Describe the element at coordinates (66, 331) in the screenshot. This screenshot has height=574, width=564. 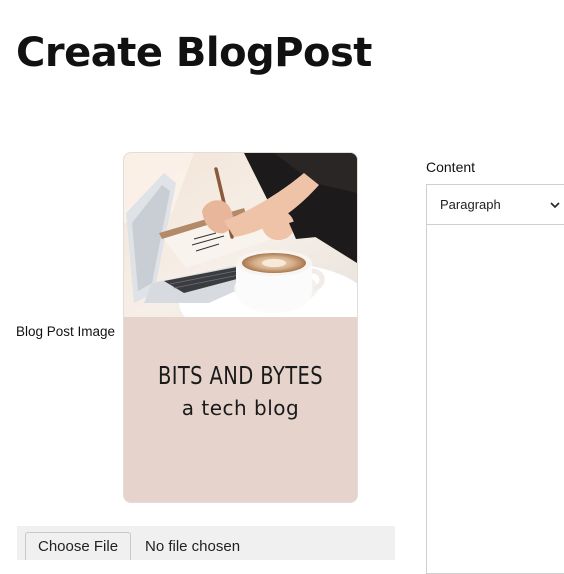
I see `blog-post-image-label: Blog Post Image` at that location.